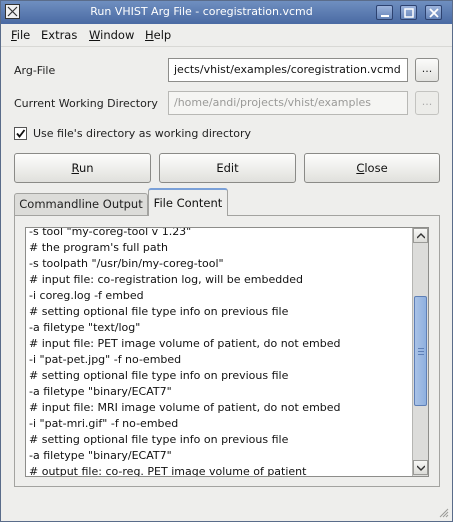 The image size is (453, 522). Describe the element at coordinates (98, 247) in the screenshot. I see `file-content-line: # the program's full path` at that location.